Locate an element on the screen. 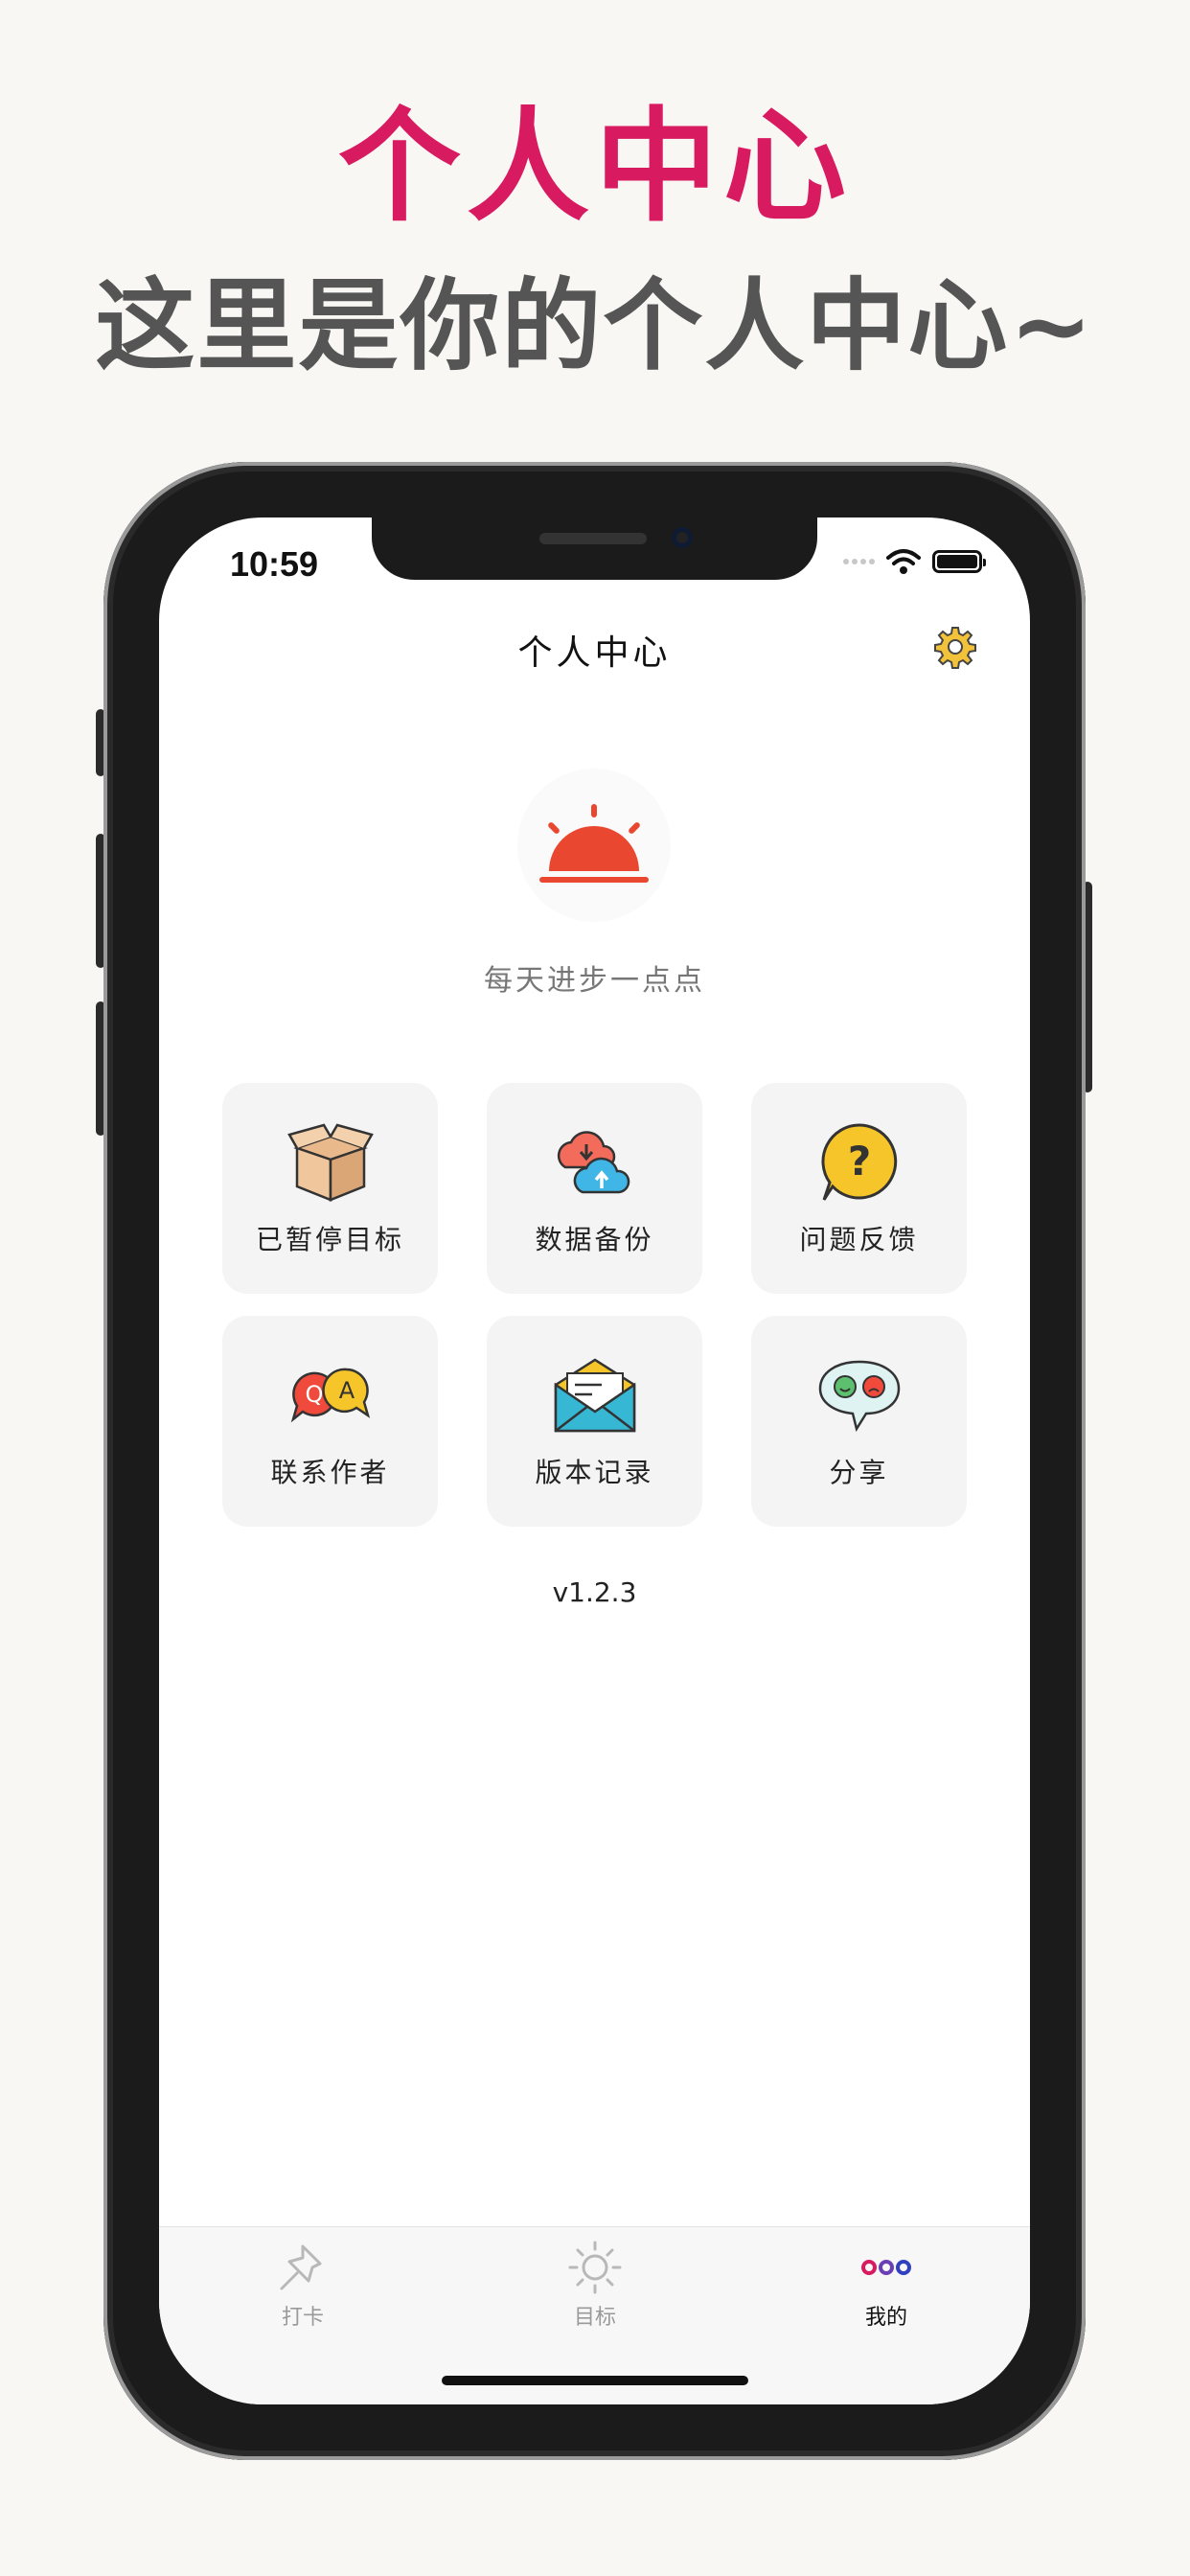 The image size is (1190, 2576). menu-item-feedback: ? 问题反馈 is located at coordinates (859, 1188).